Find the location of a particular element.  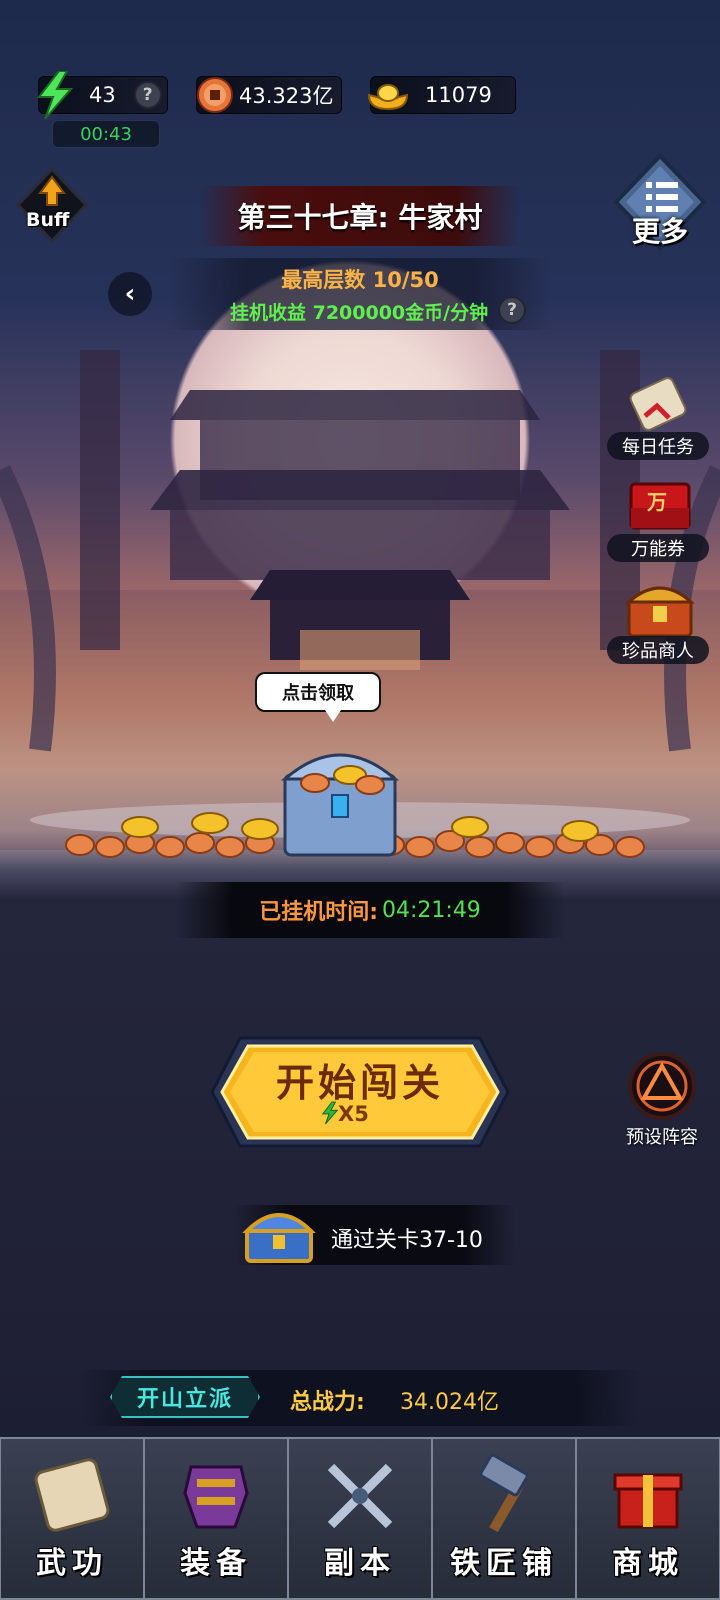

hammer-icon is located at coordinates (504, 1493).